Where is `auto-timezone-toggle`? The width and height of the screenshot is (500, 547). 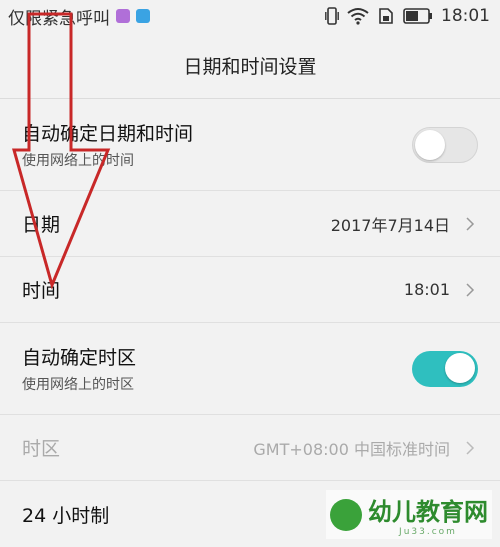 auto-timezone-toggle is located at coordinates (445, 368).